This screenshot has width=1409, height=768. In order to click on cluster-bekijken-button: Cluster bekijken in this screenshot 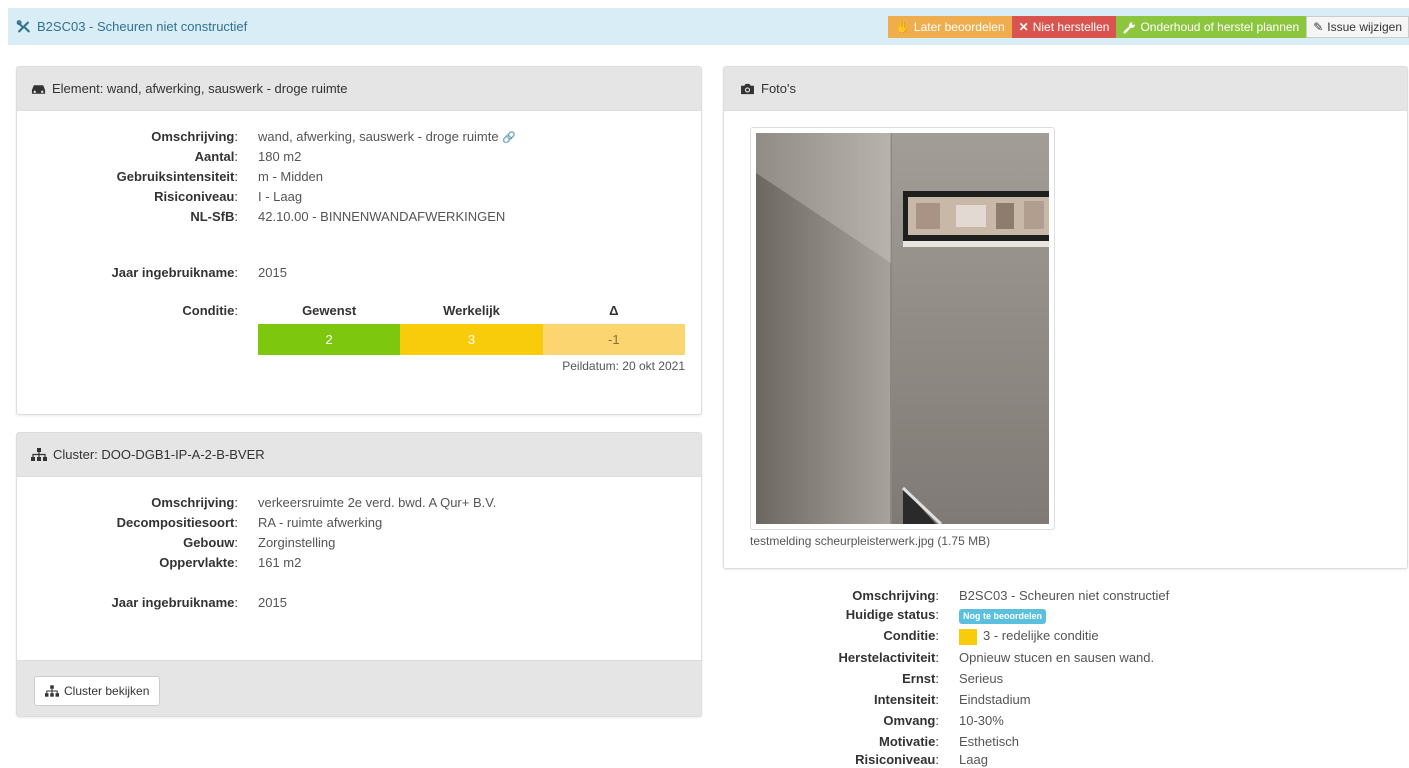, I will do `click(97, 691)`.